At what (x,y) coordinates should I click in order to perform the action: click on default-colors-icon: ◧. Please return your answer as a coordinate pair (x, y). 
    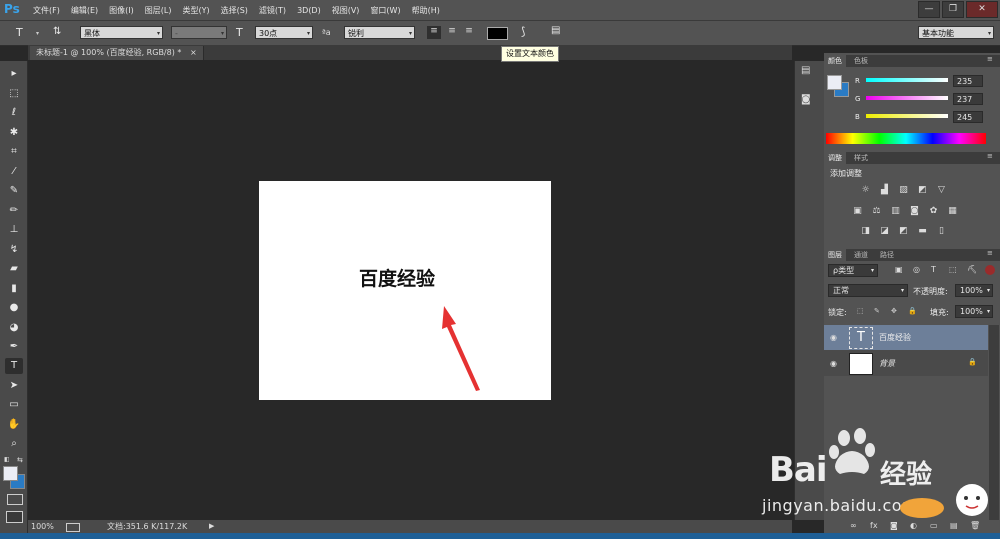
    Looking at the image, I should click on (7, 459).